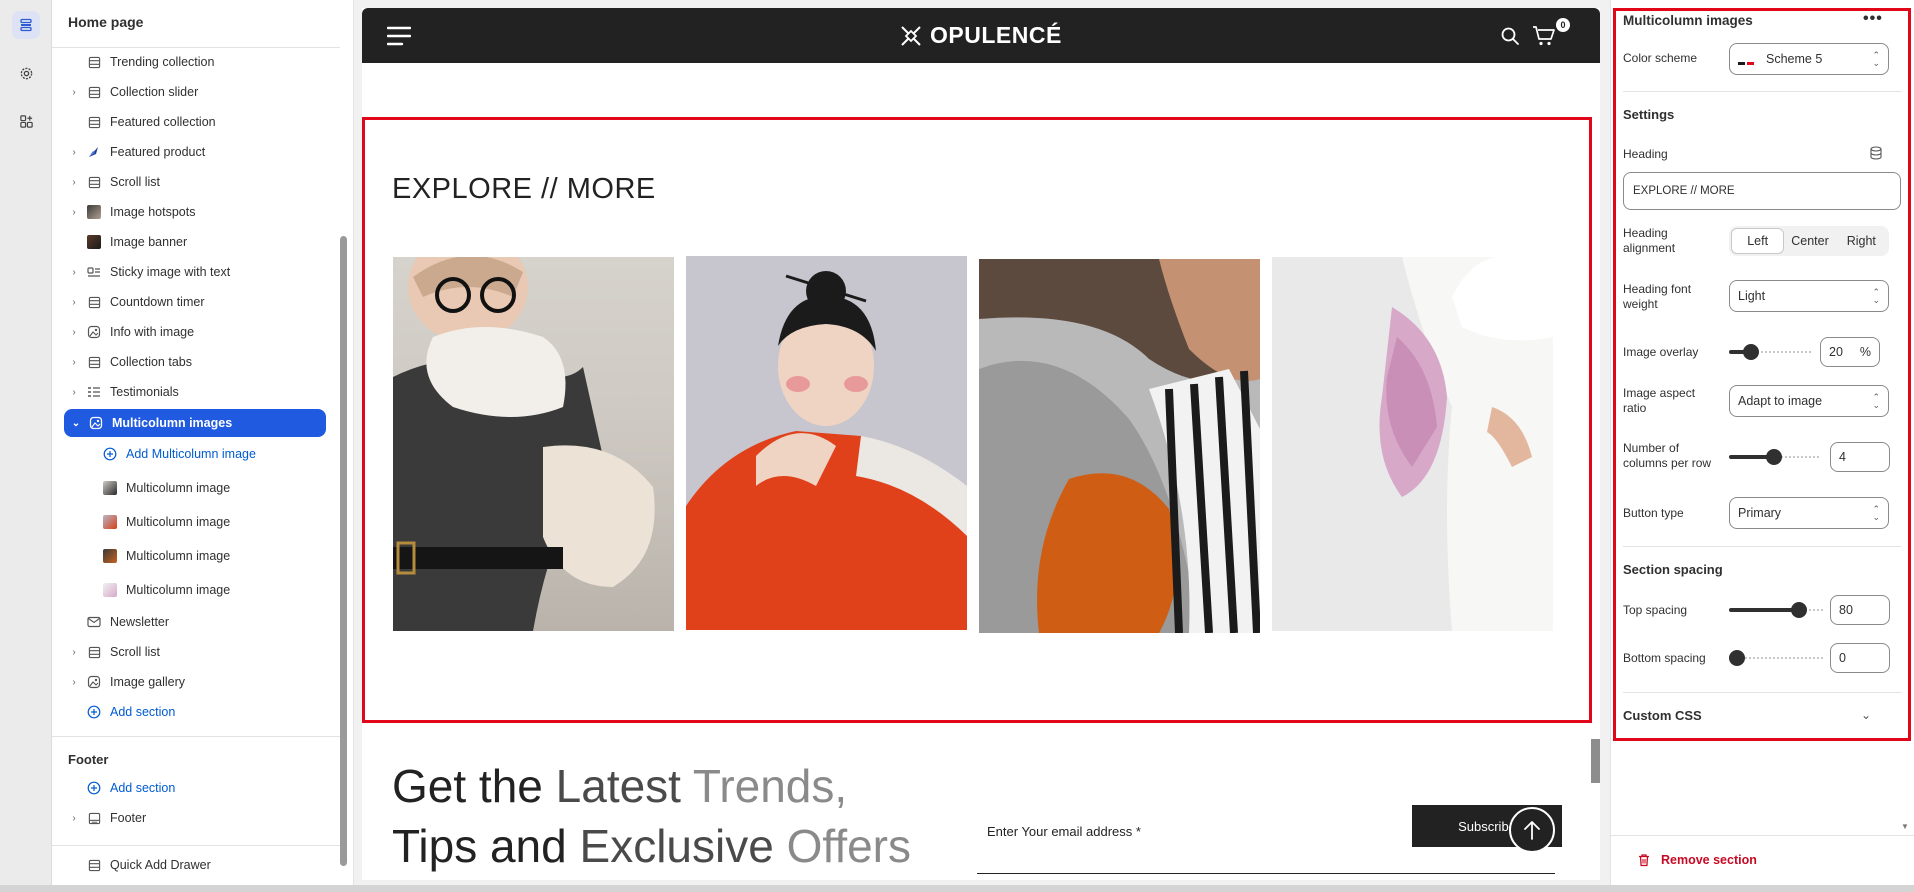 This screenshot has height=892, width=1914. What do you see at coordinates (1595, 761) in the screenshot?
I see `preview-scrollbar` at bounding box center [1595, 761].